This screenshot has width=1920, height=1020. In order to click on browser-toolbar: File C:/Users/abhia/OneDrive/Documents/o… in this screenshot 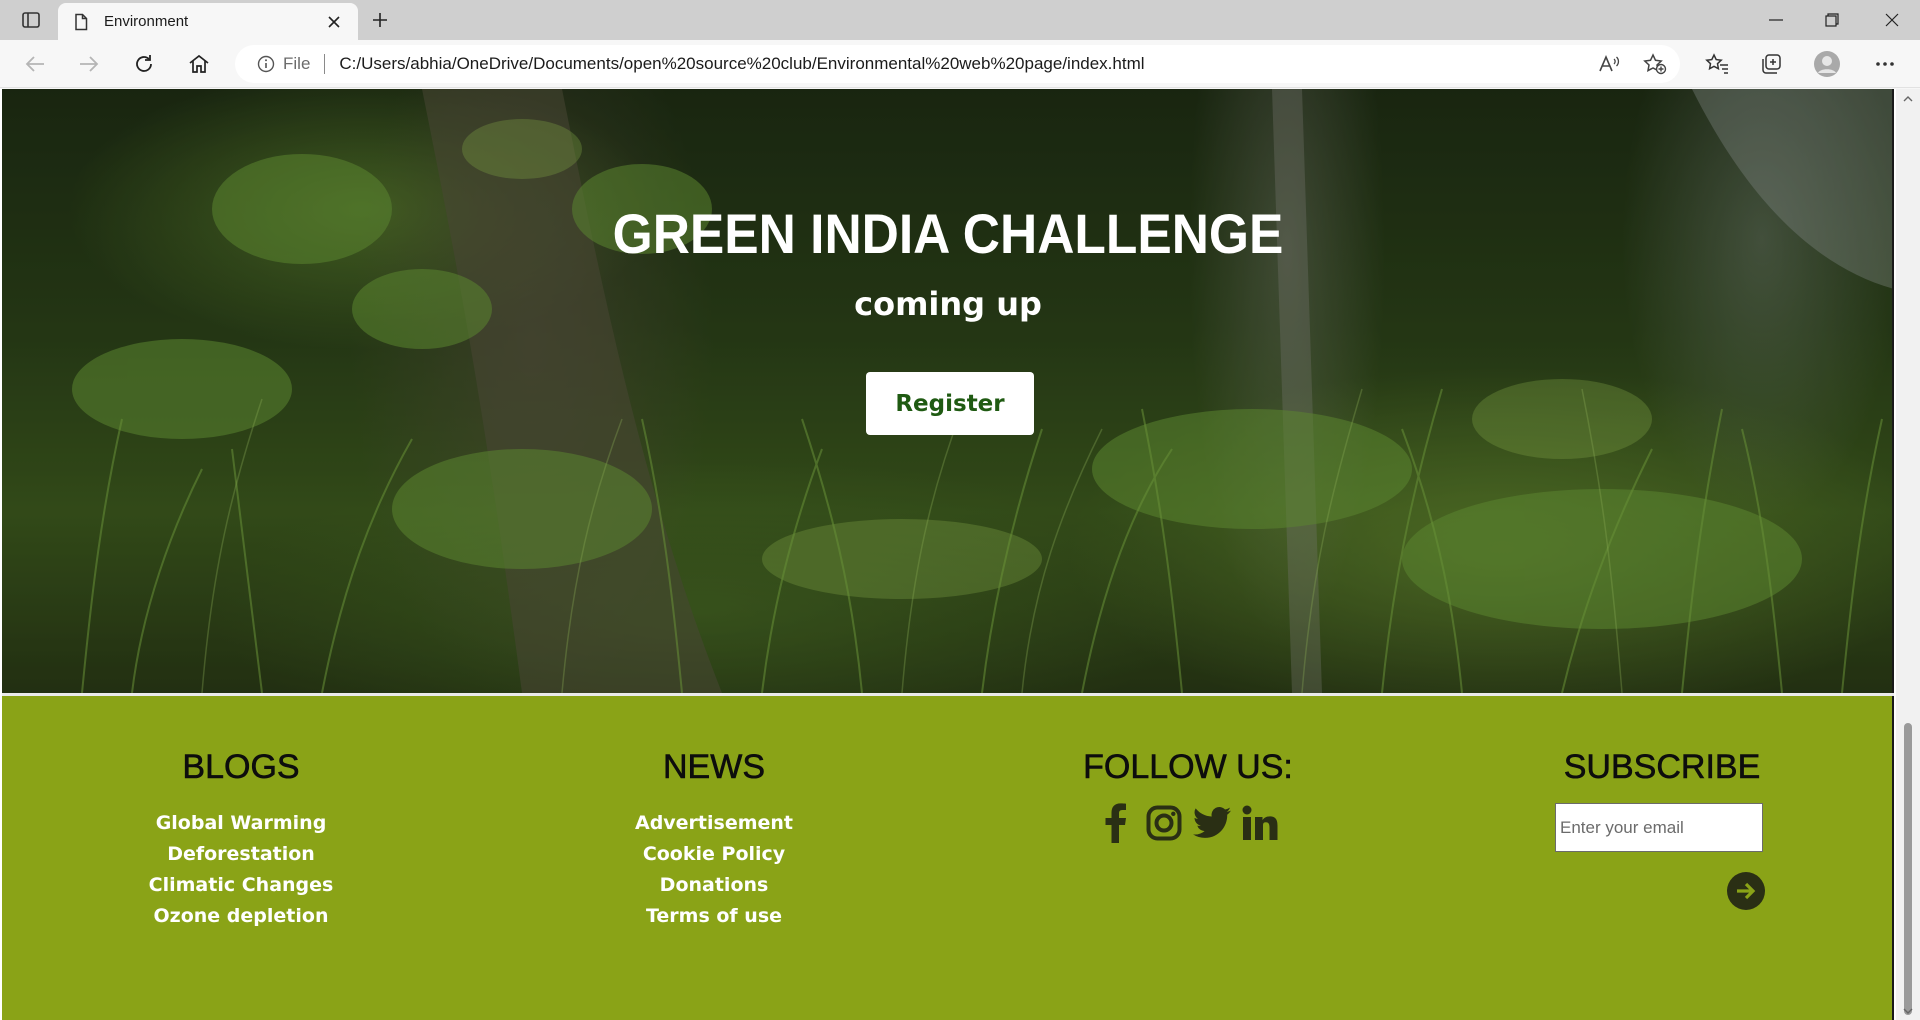, I will do `click(960, 64)`.